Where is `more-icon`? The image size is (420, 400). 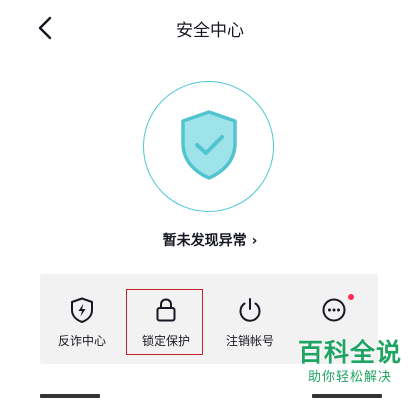
more-icon is located at coordinates (334, 310).